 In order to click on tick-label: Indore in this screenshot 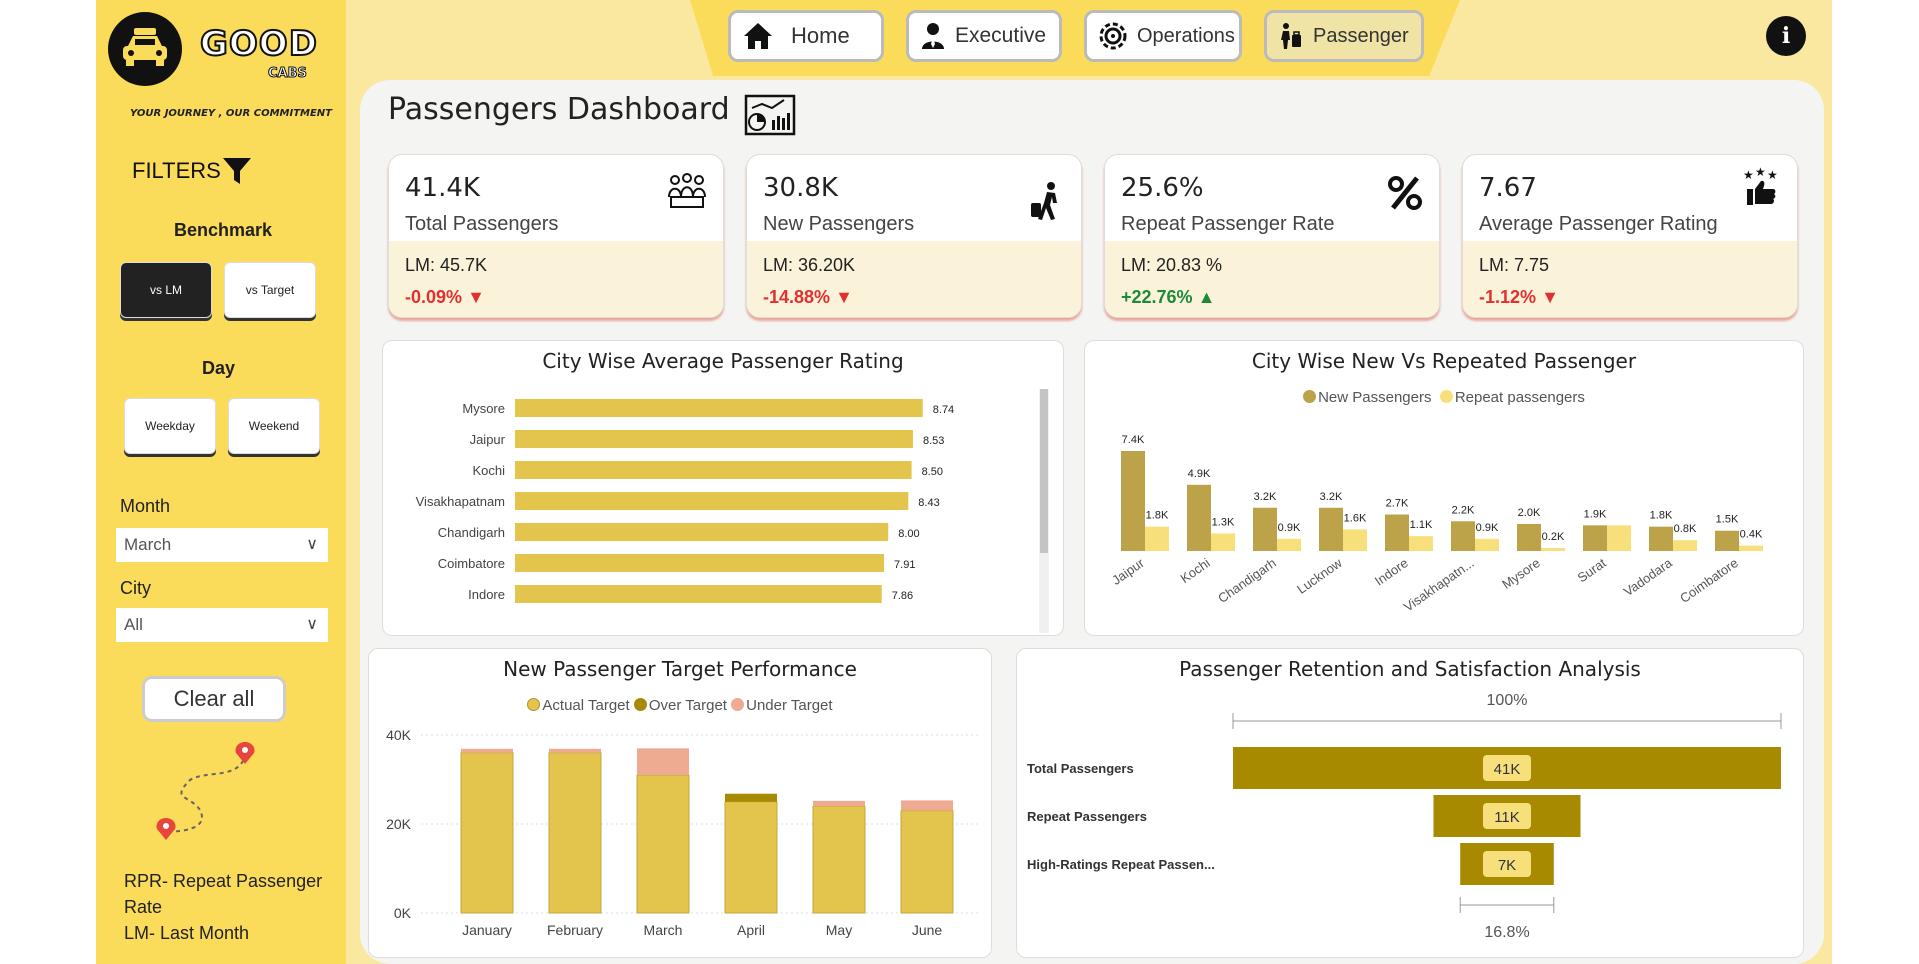, I will do `click(1391, 571)`.